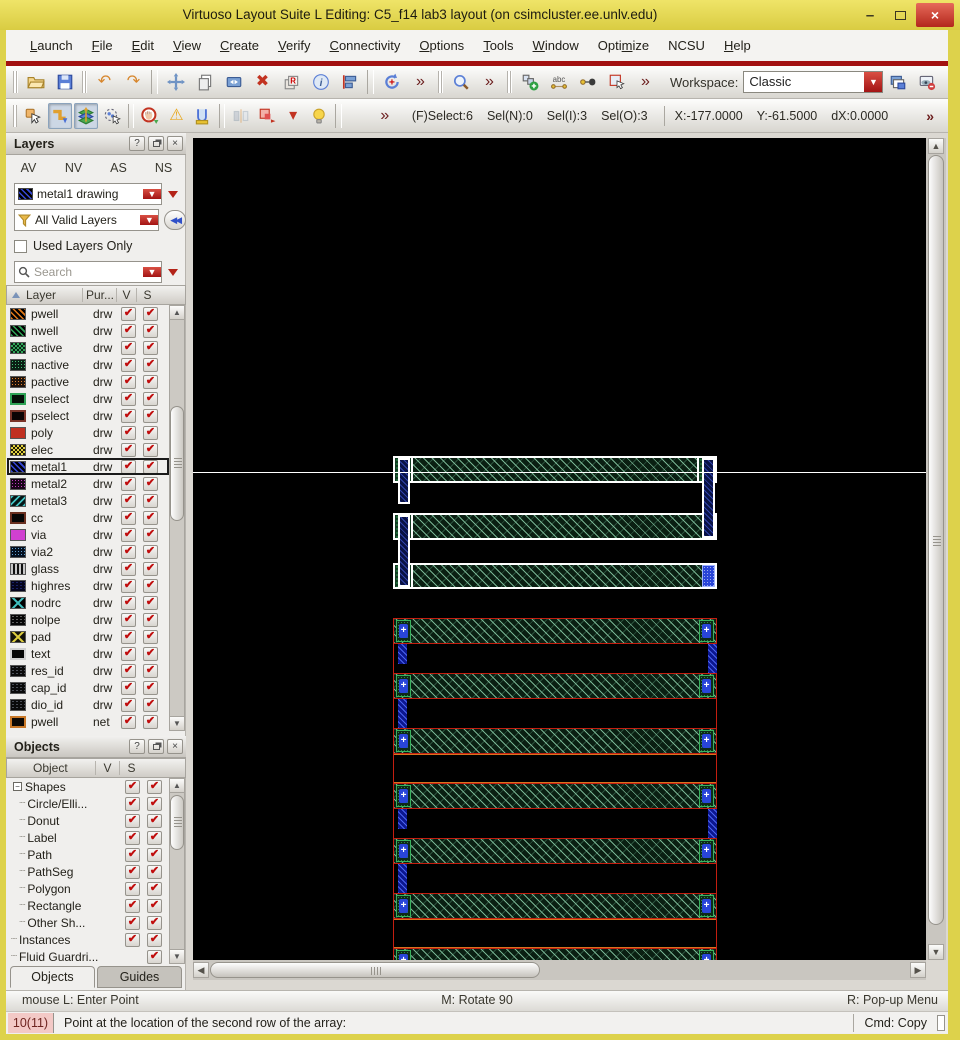  I want to click on canvas-vscrollbar: ▲ ▼, so click(936, 549).